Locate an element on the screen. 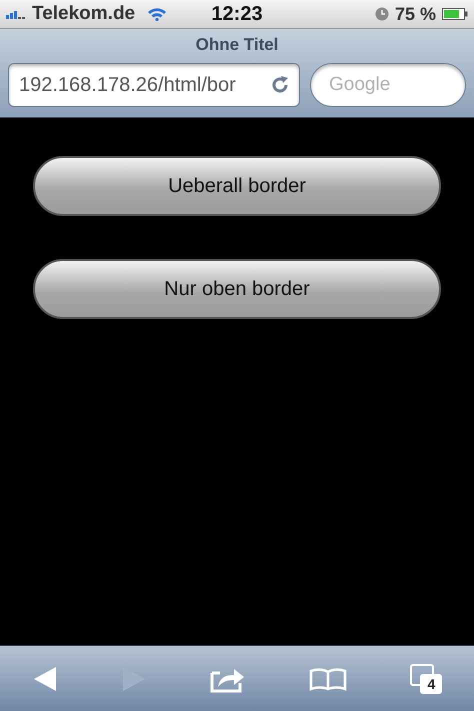 Image resolution: width=474 pixels, height=711 pixels. book-icon is located at coordinates (328, 678).